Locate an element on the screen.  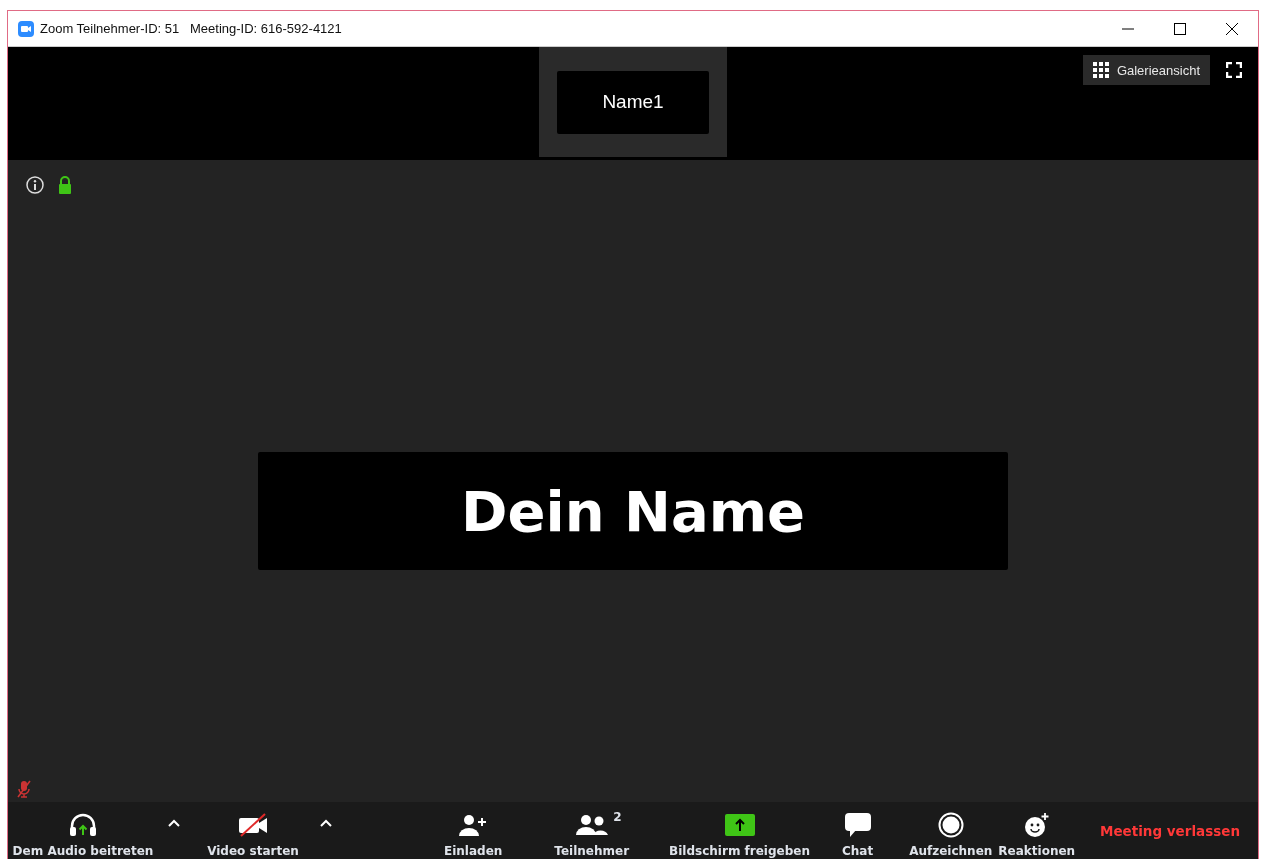
participant-name: Name1 is located at coordinates (633, 102).